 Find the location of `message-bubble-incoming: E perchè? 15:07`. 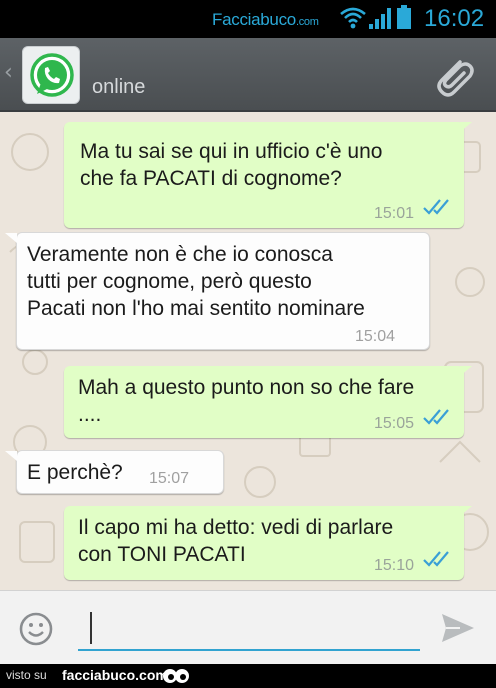

message-bubble-incoming: E perchè? 15:07 is located at coordinates (114, 472).